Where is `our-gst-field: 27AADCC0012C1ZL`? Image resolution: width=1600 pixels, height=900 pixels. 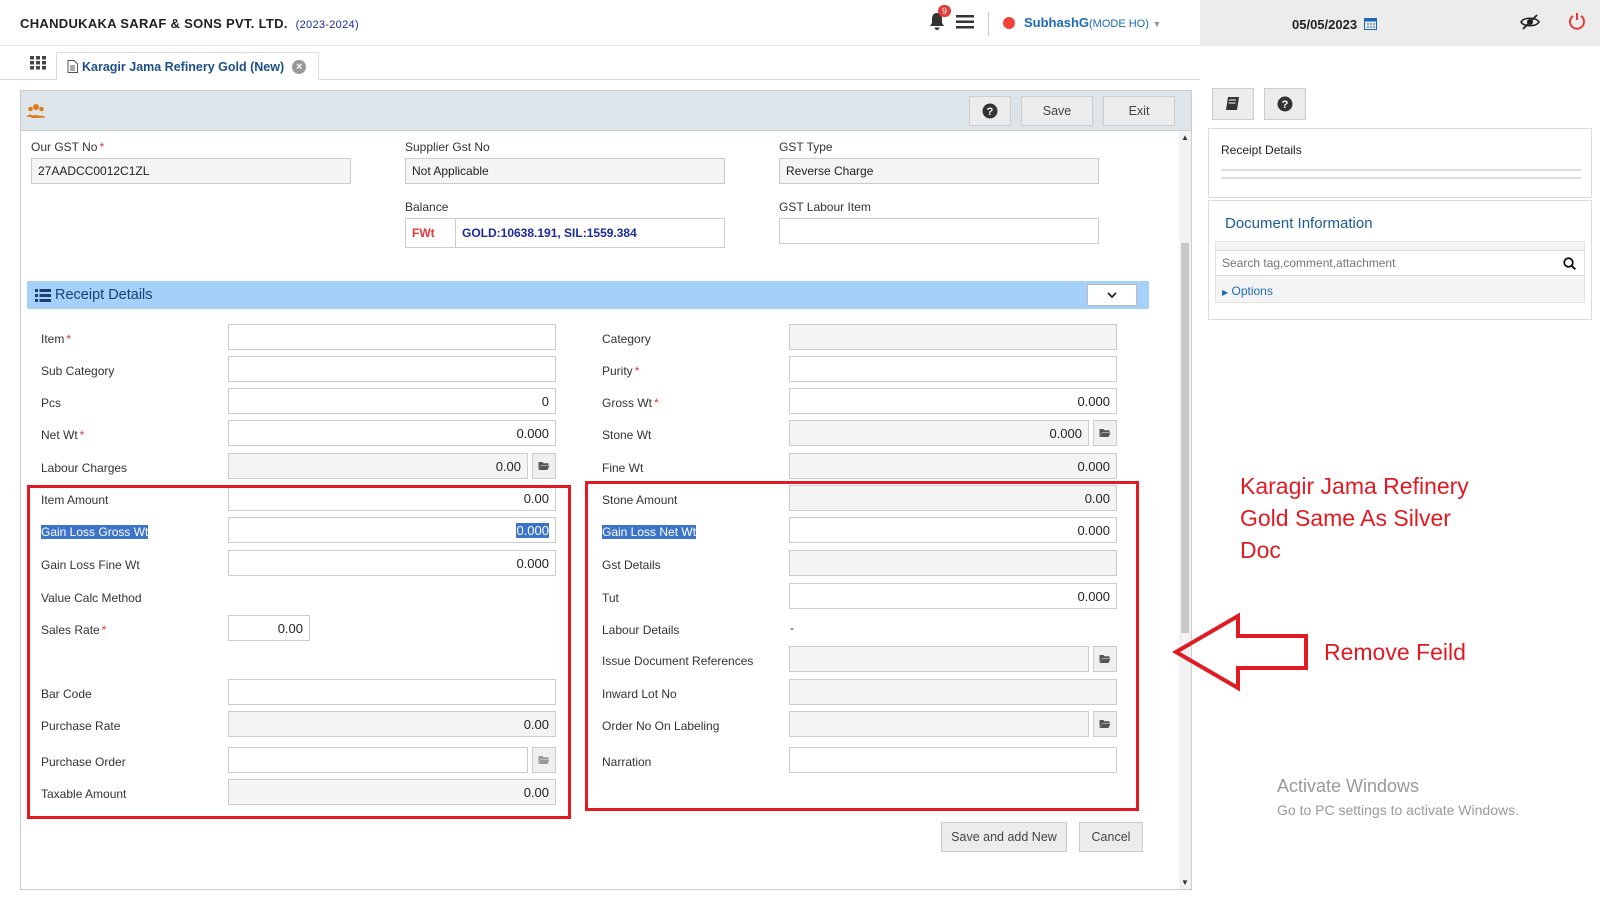 our-gst-field: 27AADCC0012C1ZL is located at coordinates (191, 171).